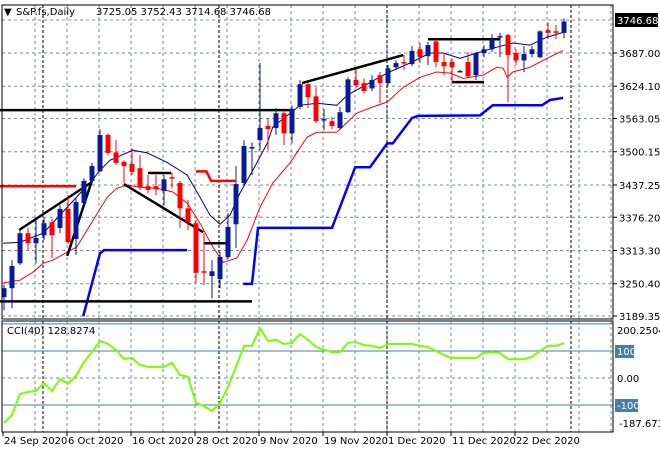 This screenshot has width=660, height=454. What do you see at coordinates (626, 352) in the screenshot?
I see `cci-level-up-label: 100` at bounding box center [626, 352].